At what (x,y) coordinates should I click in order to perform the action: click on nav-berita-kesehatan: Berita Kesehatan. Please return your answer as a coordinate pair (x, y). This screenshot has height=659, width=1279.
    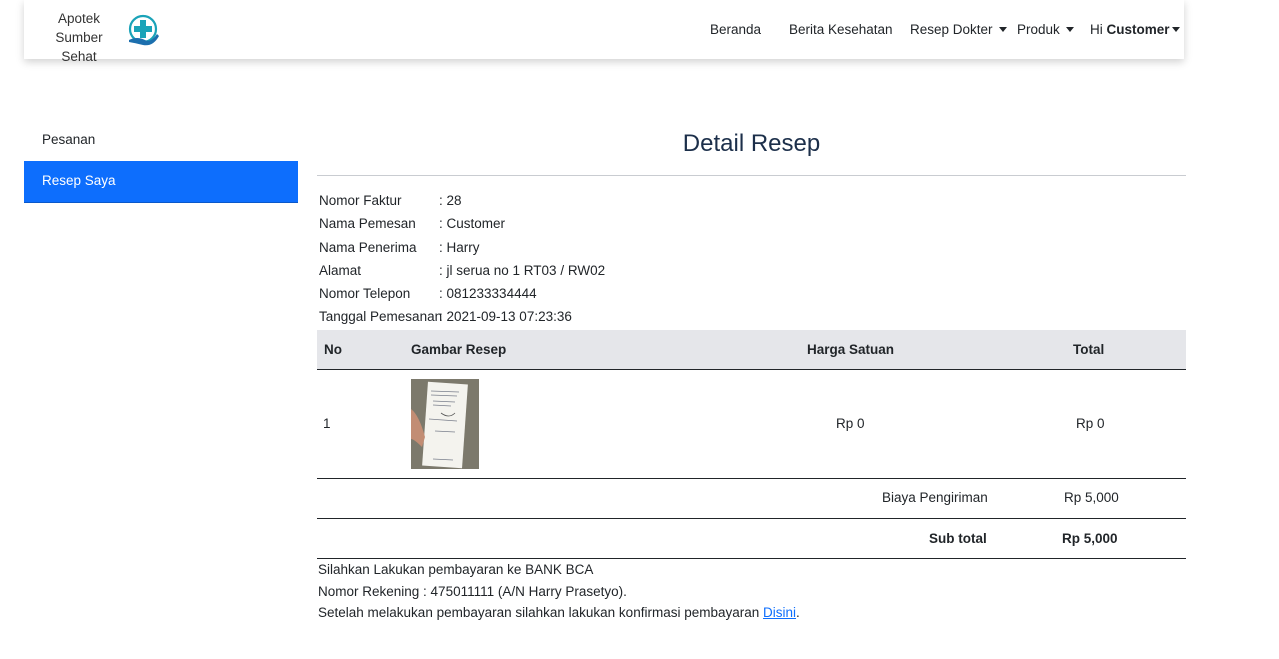
    Looking at the image, I should click on (841, 29).